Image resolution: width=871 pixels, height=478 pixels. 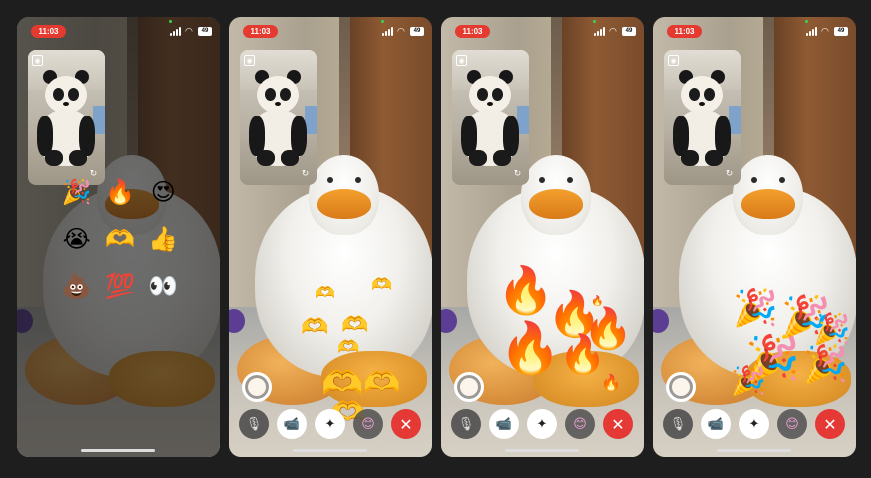 What do you see at coordinates (77, 192) in the screenshot?
I see `party-emoji-option: 🎉` at bounding box center [77, 192].